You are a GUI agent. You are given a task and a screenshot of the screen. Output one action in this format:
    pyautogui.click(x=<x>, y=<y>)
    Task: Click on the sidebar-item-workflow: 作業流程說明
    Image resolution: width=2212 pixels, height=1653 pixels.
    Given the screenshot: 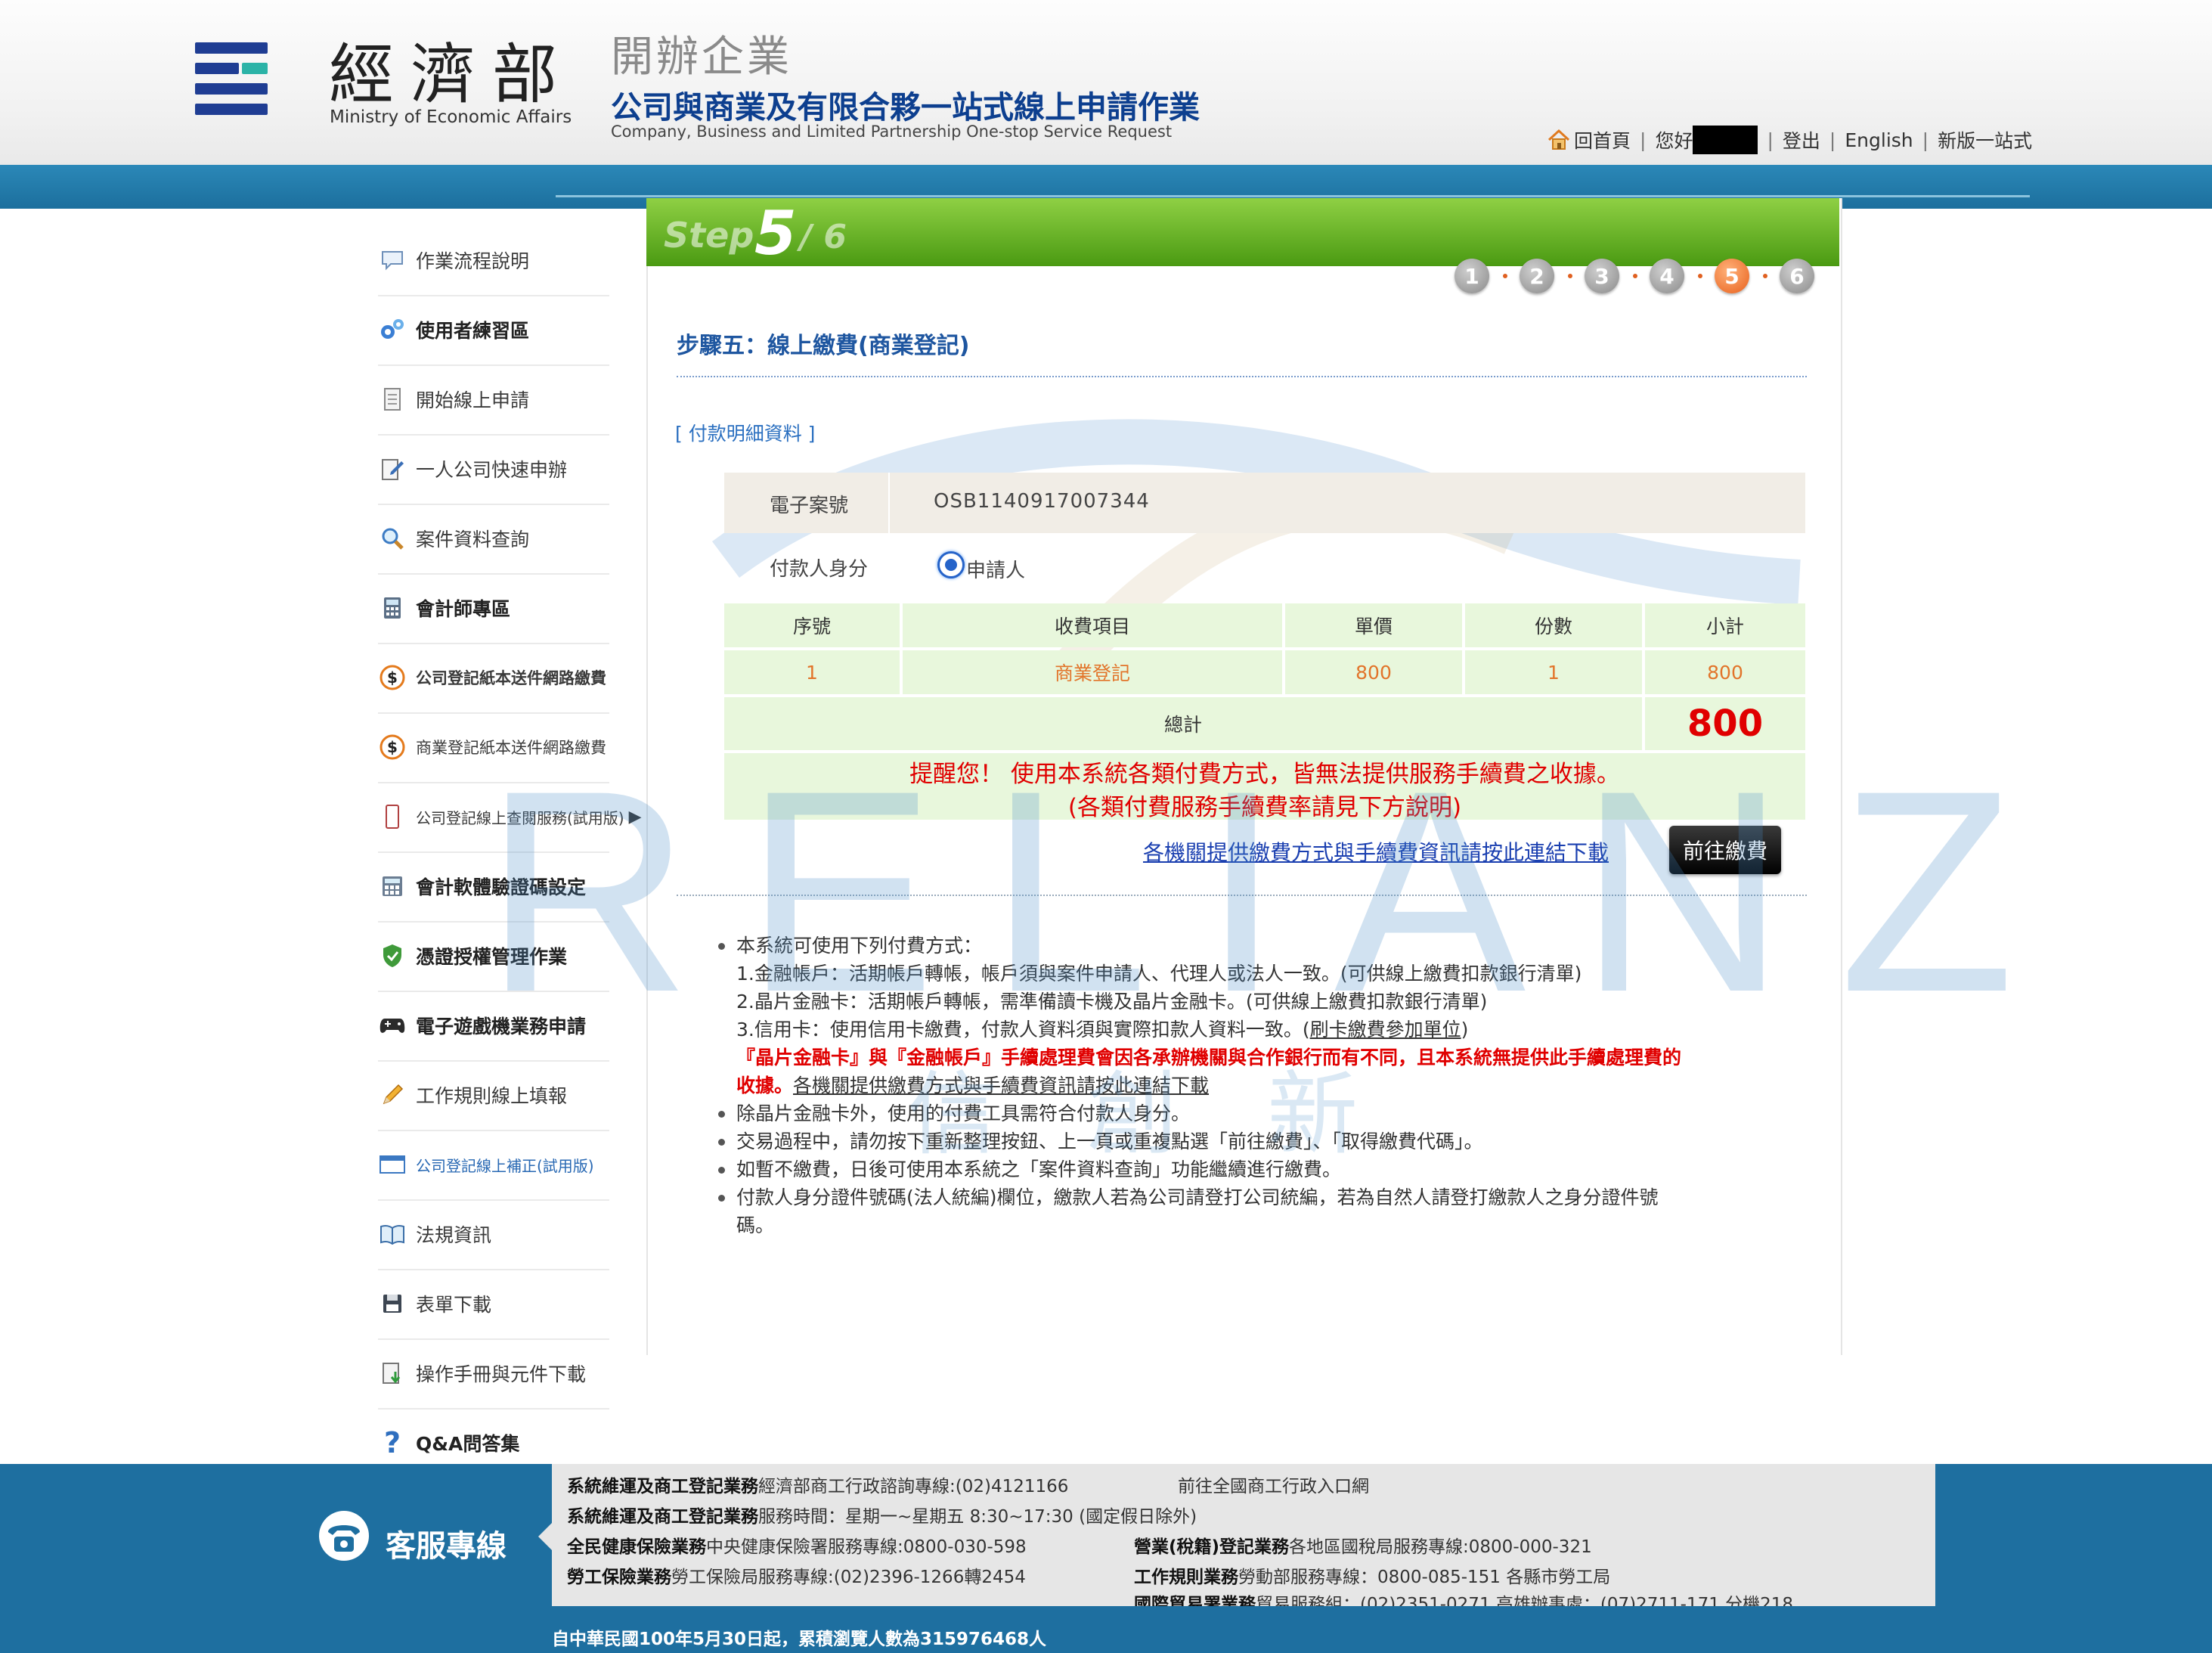 What is the action you would take?
    pyautogui.click(x=493, y=260)
    